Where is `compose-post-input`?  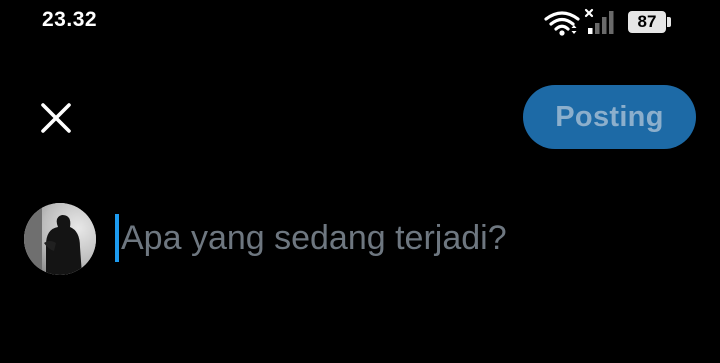 compose-post-input is located at coordinates (398, 238).